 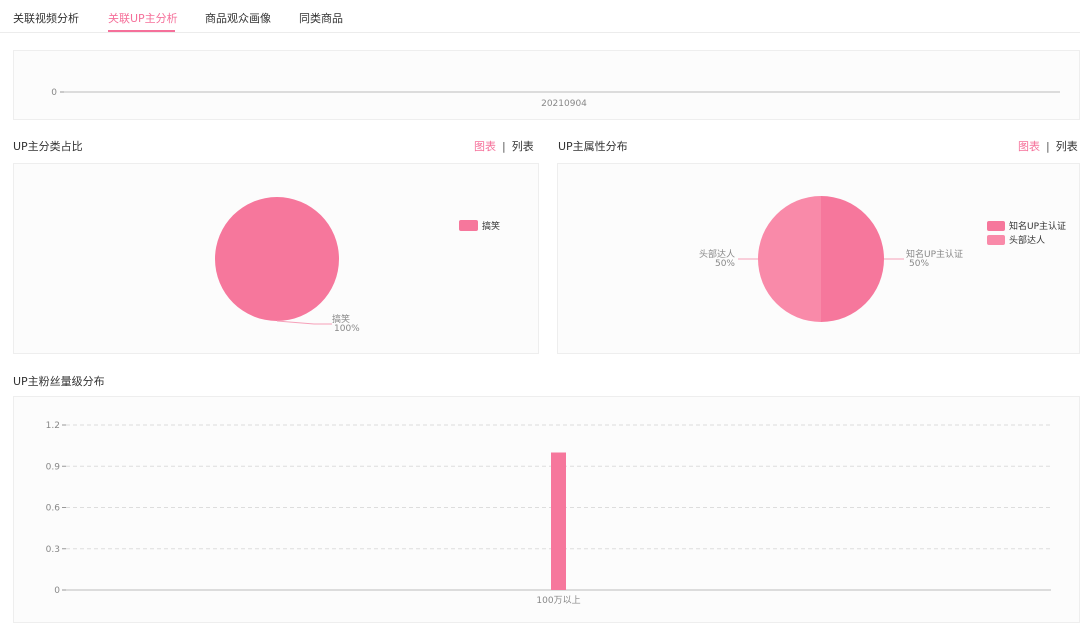 What do you see at coordinates (321, 18) in the screenshot?
I see `tab-similar-products: 同类商品` at bounding box center [321, 18].